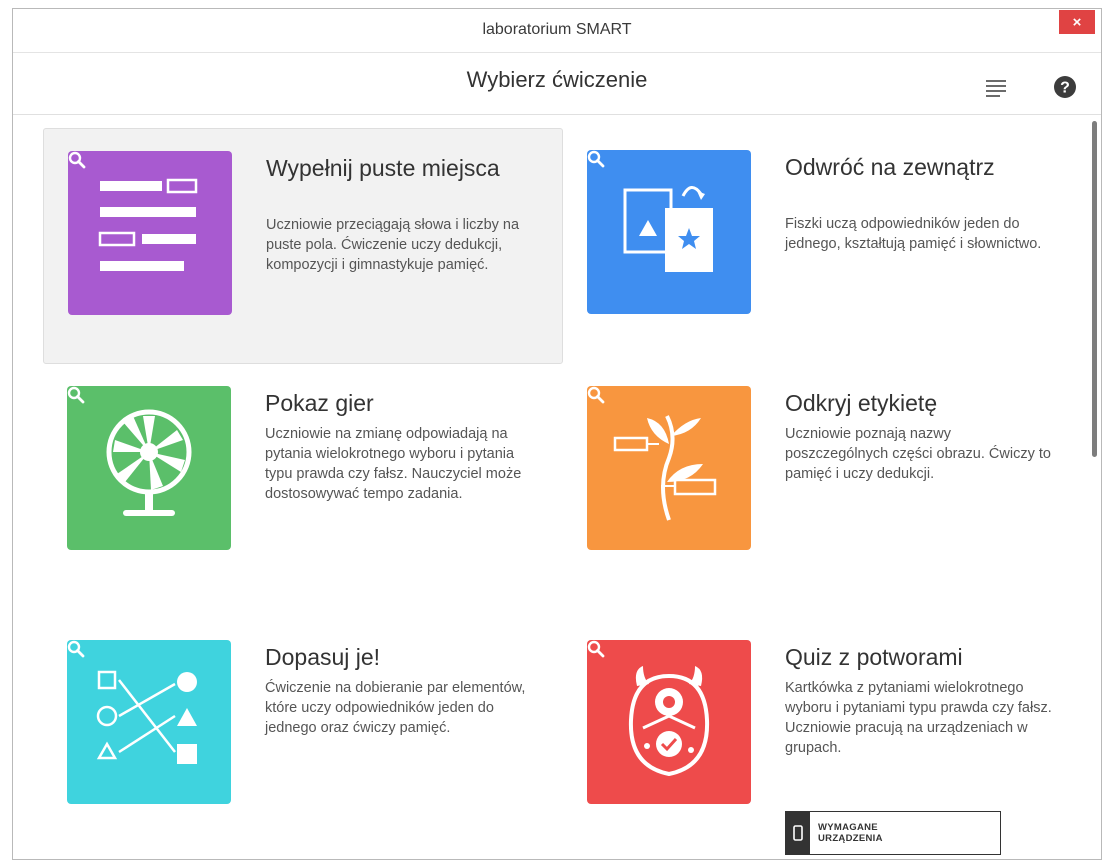  Describe the element at coordinates (861, 403) in the screenshot. I see `card-title: Odkryj etykietę` at that location.